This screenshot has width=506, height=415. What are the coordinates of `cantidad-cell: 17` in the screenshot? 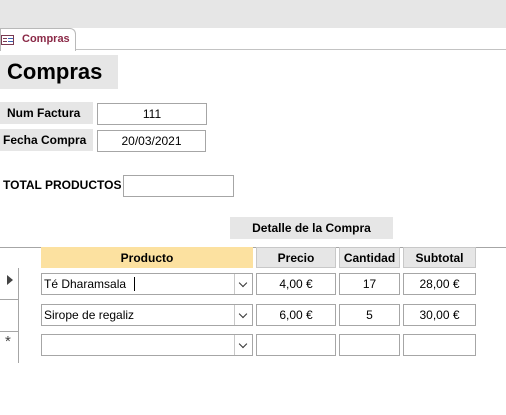 It's located at (369, 284).